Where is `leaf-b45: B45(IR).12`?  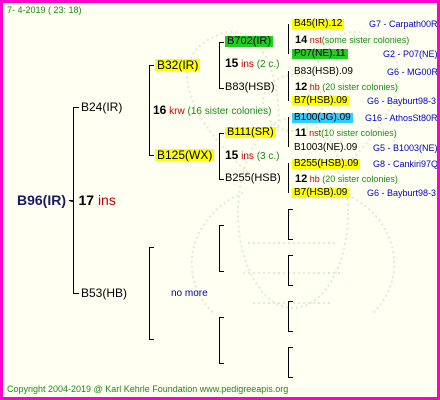 leaf-b45: B45(IR).12 is located at coordinates (318, 24).